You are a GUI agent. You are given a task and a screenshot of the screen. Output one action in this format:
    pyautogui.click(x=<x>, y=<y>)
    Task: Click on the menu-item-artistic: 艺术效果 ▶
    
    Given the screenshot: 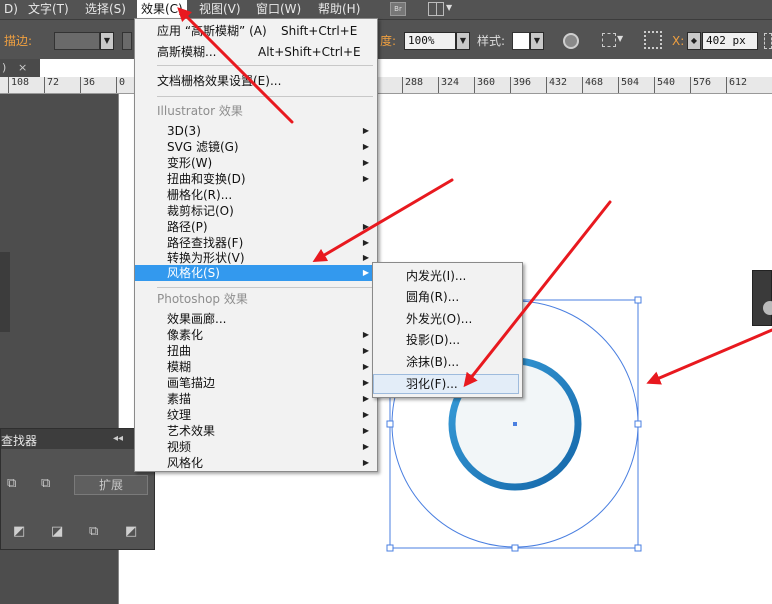 What is the action you would take?
    pyautogui.click(x=256, y=431)
    